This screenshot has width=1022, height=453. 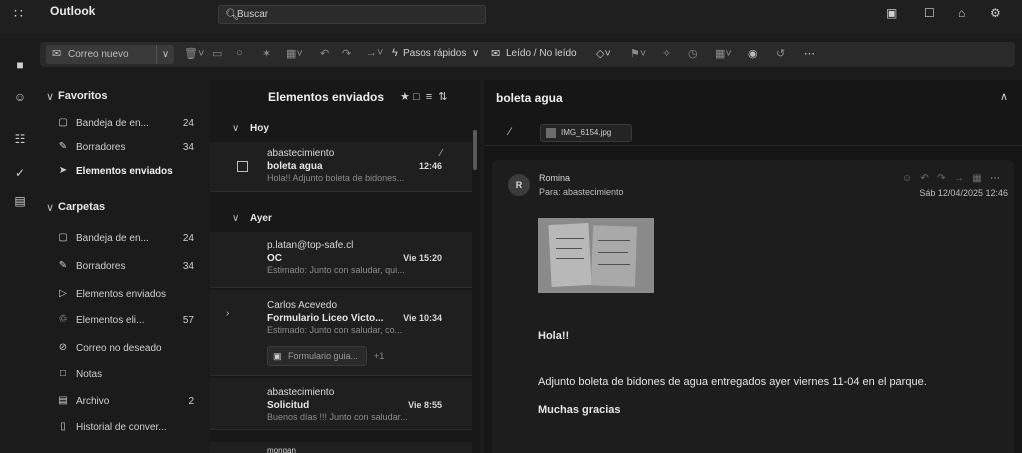 What do you see at coordinates (294, 53) in the screenshot?
I see `move-to-icon: ▦˅` at bounding box center [294, 53].